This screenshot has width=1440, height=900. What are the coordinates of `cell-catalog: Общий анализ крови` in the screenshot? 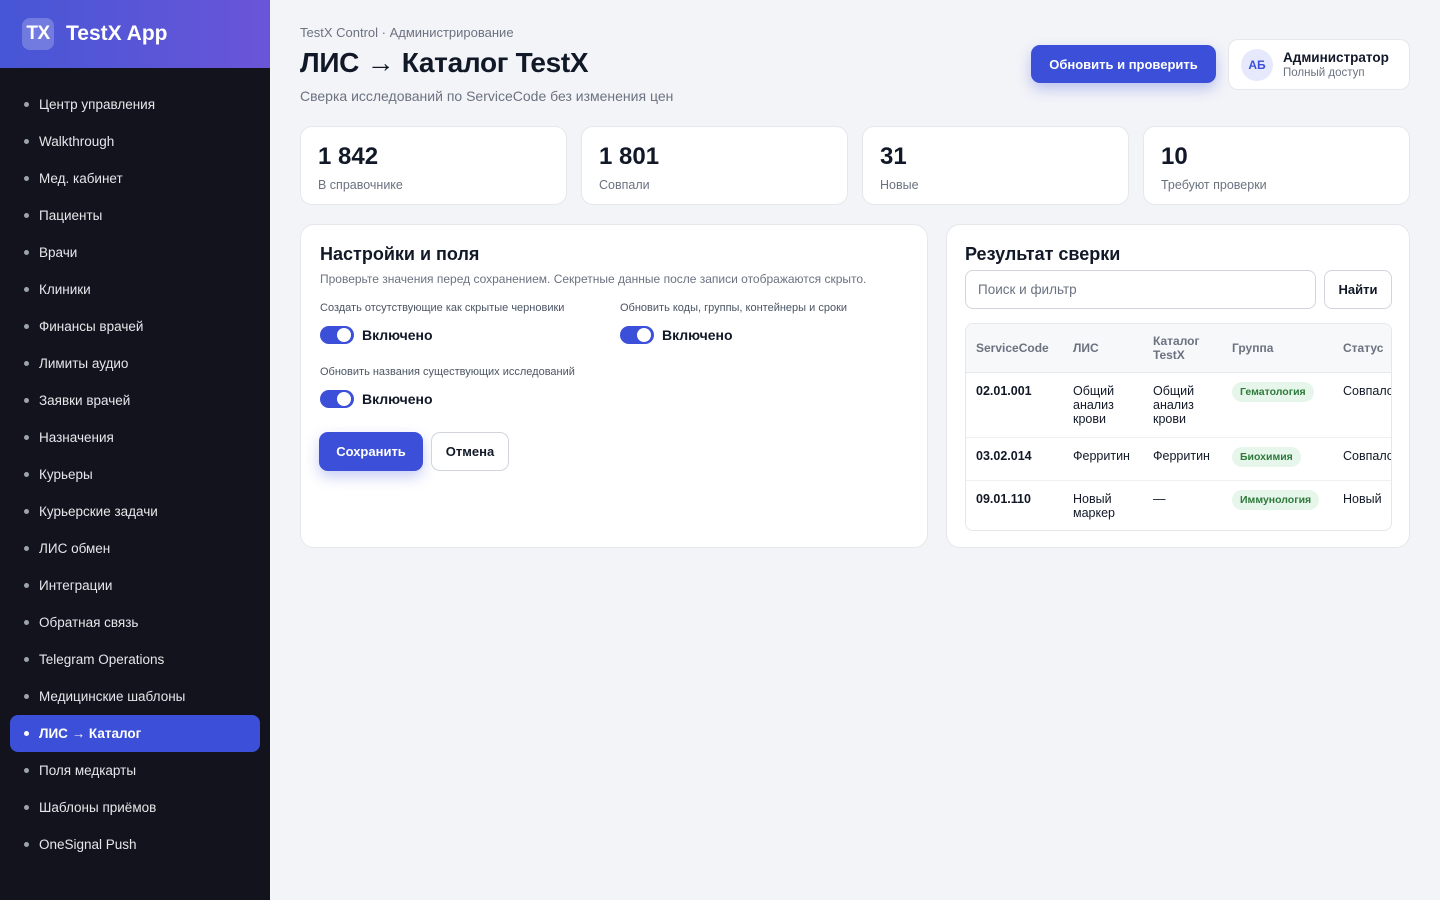 It's located at (1182, 405).